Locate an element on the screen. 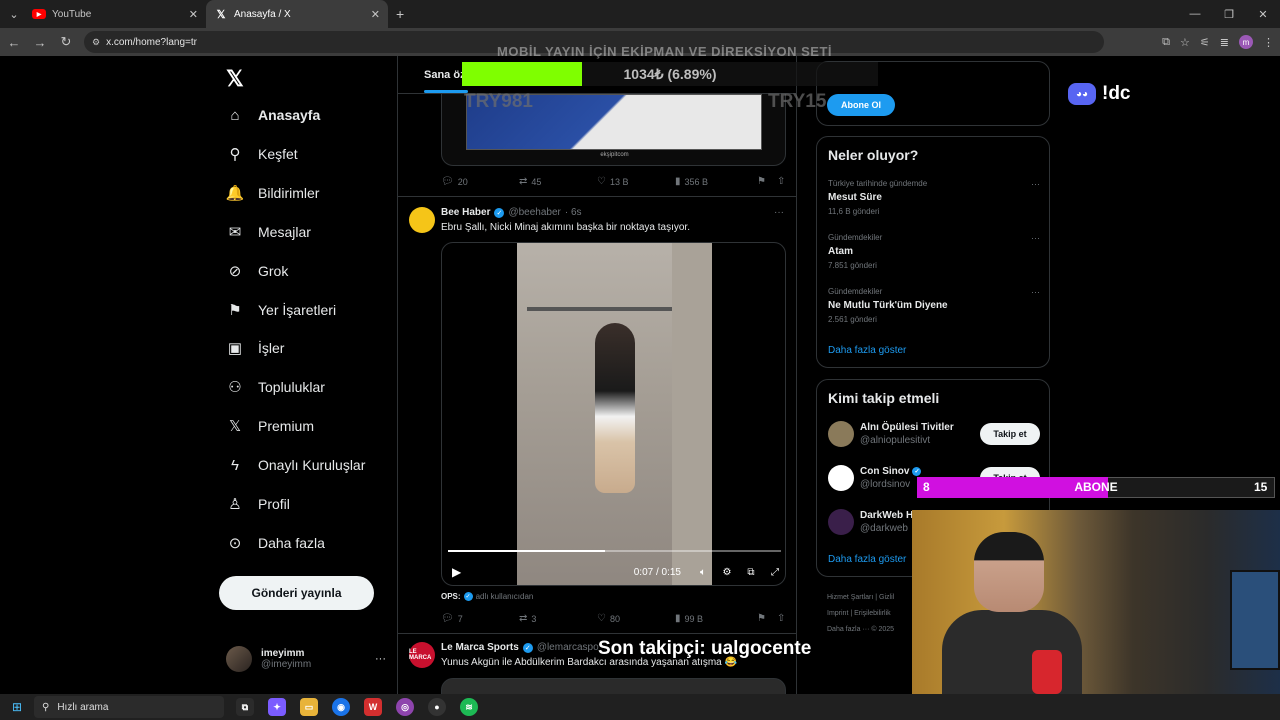 The height and width of the screenshot is (720, 1280). nav-item-9: ϟ Onaylı Kuruluşlar is located at coordinates (295, 465).